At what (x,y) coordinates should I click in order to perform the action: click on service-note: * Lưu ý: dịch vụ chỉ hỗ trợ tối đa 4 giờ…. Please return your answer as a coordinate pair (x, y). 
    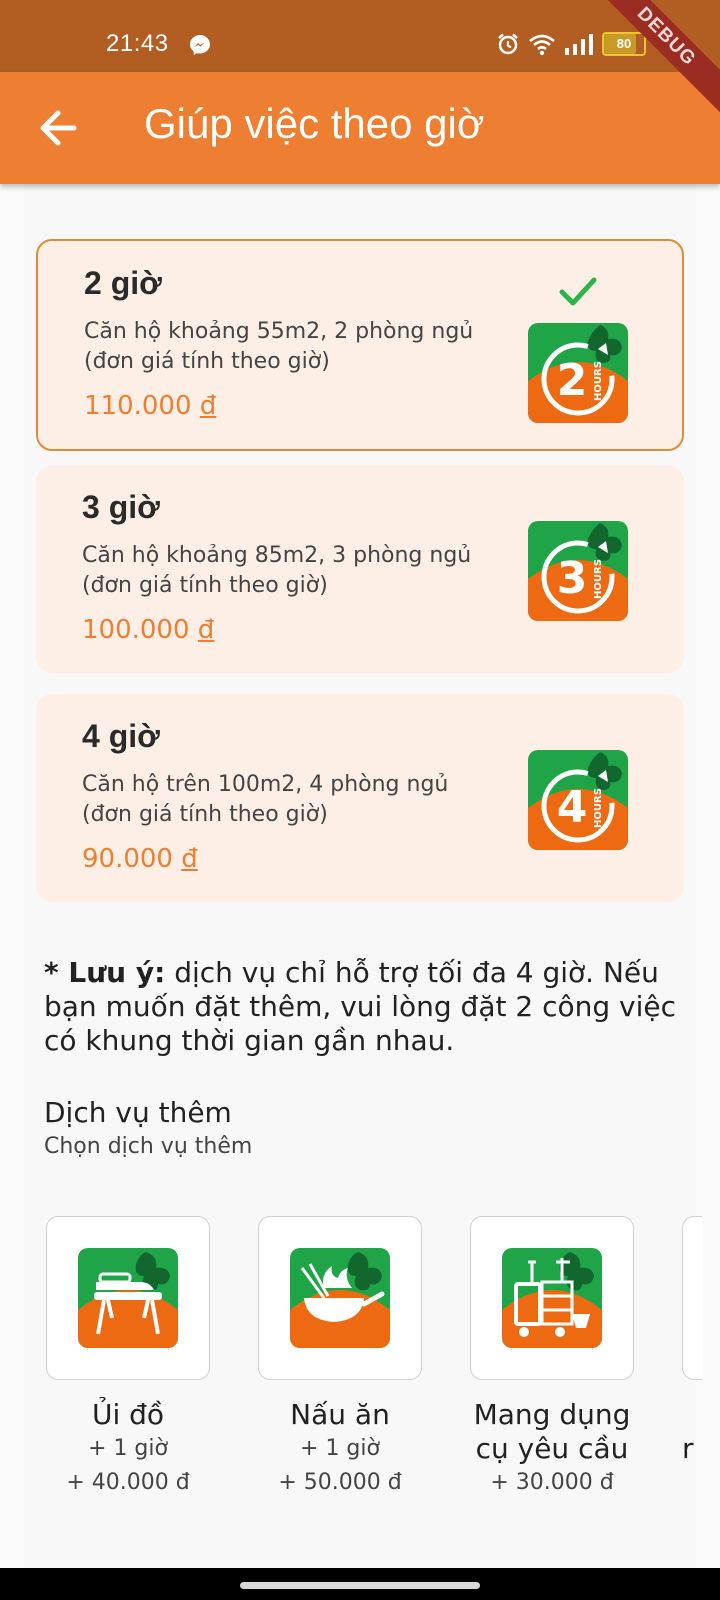
    Looking at the image, I should click on (364, 1007).